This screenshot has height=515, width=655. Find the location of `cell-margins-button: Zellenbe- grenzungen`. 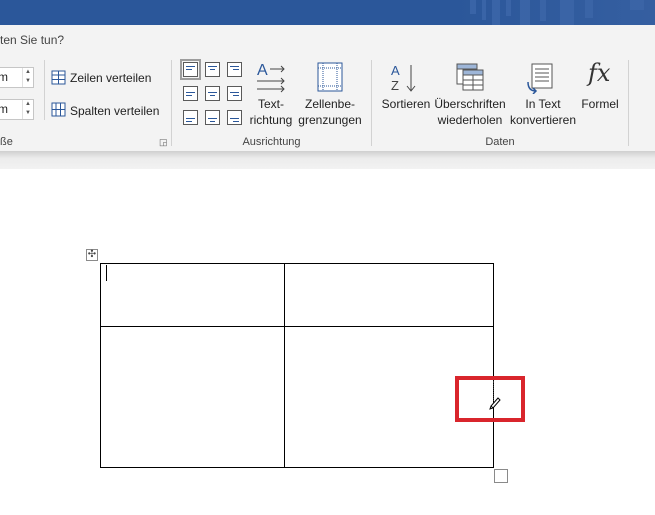

cell-margins-button: Zellenbe- grenzungen is located at coordinates (330, 112).